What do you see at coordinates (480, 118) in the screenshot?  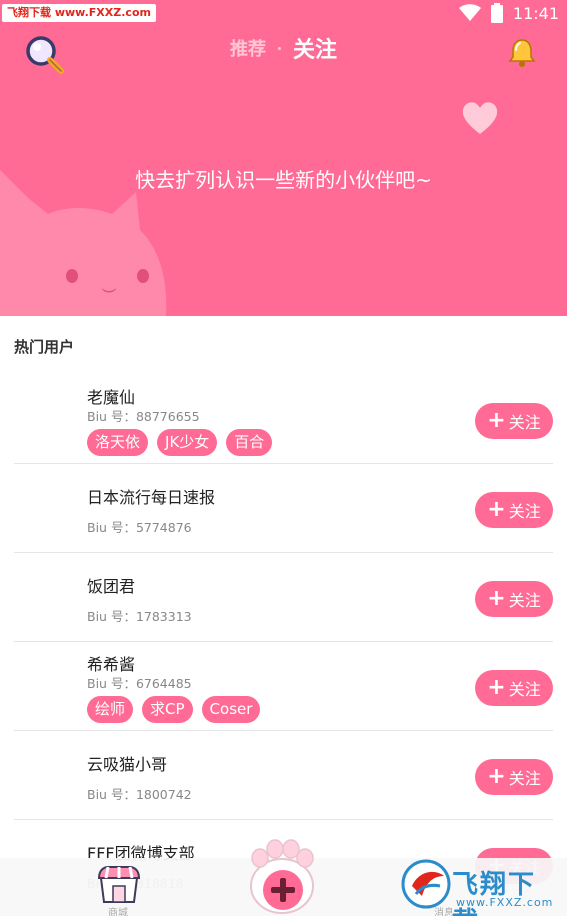 I see `heart-icon` at bounding box center [480, 118].